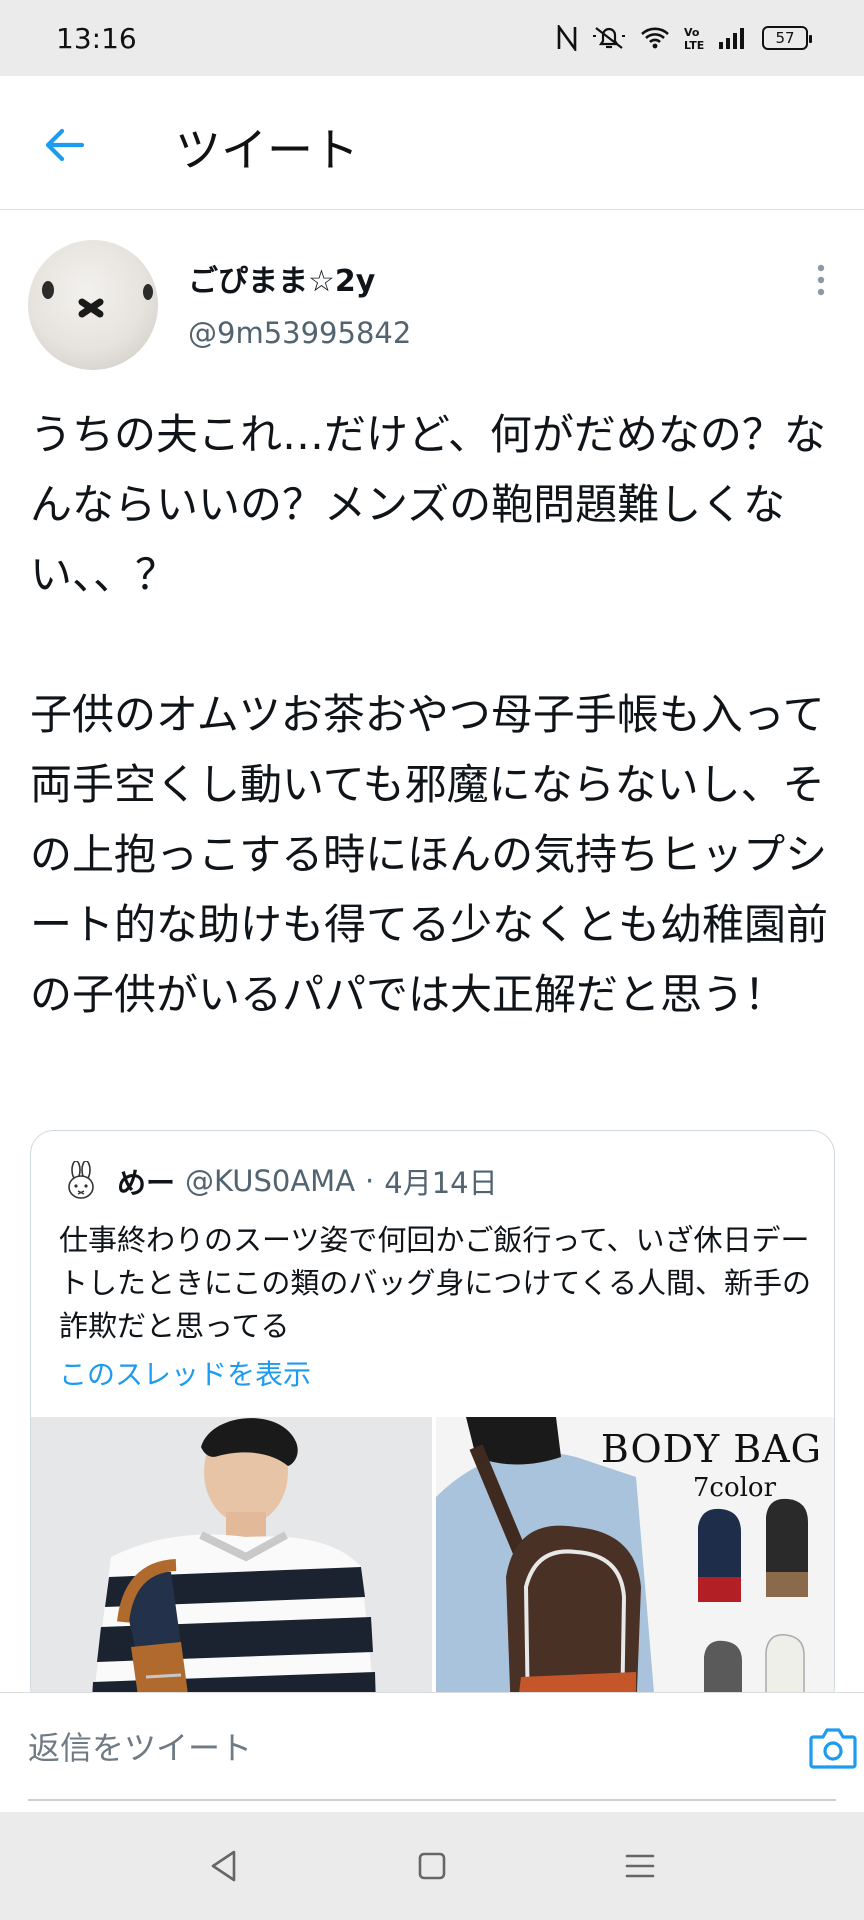 The image size is (864, 1920). I want to click on quote-date: 4月14日, so click(441, 1183).